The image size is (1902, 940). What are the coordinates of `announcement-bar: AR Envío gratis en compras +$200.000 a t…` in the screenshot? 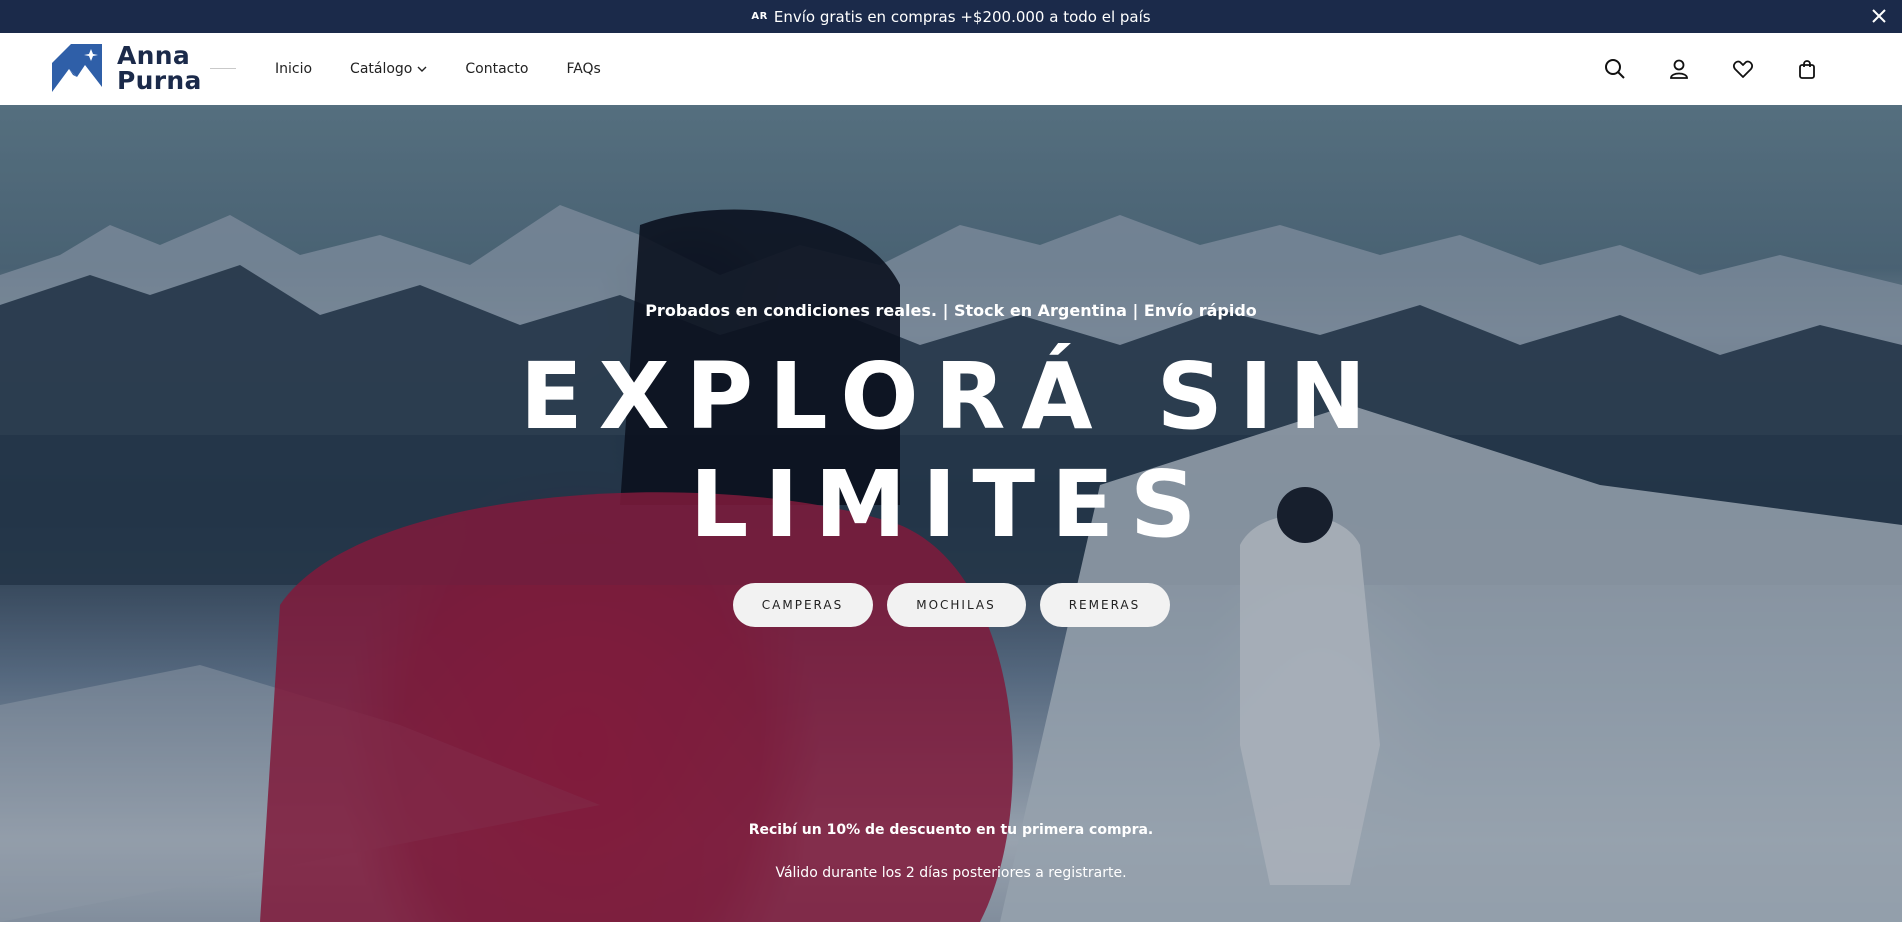 It's located at (951, 16).